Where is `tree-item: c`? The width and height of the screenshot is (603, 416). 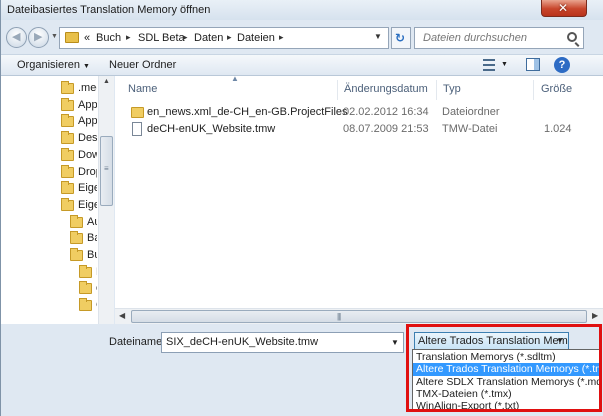
tree-item: c is located at coordinates (88, 289).